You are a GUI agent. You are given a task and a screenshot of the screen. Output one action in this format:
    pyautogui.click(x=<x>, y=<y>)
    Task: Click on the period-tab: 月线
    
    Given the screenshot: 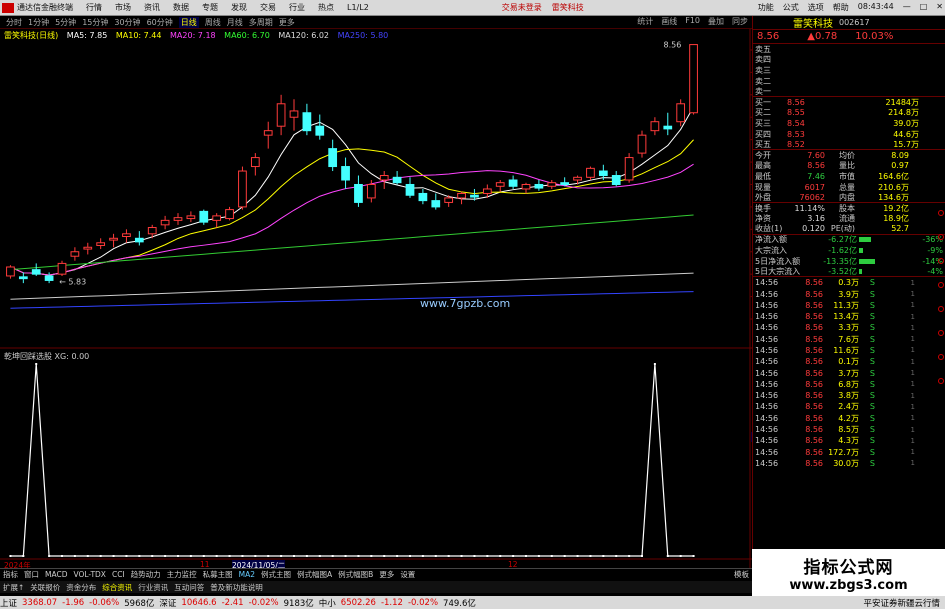 What is the action you would take?
    pyautogui.click(x=235, y=22)
    